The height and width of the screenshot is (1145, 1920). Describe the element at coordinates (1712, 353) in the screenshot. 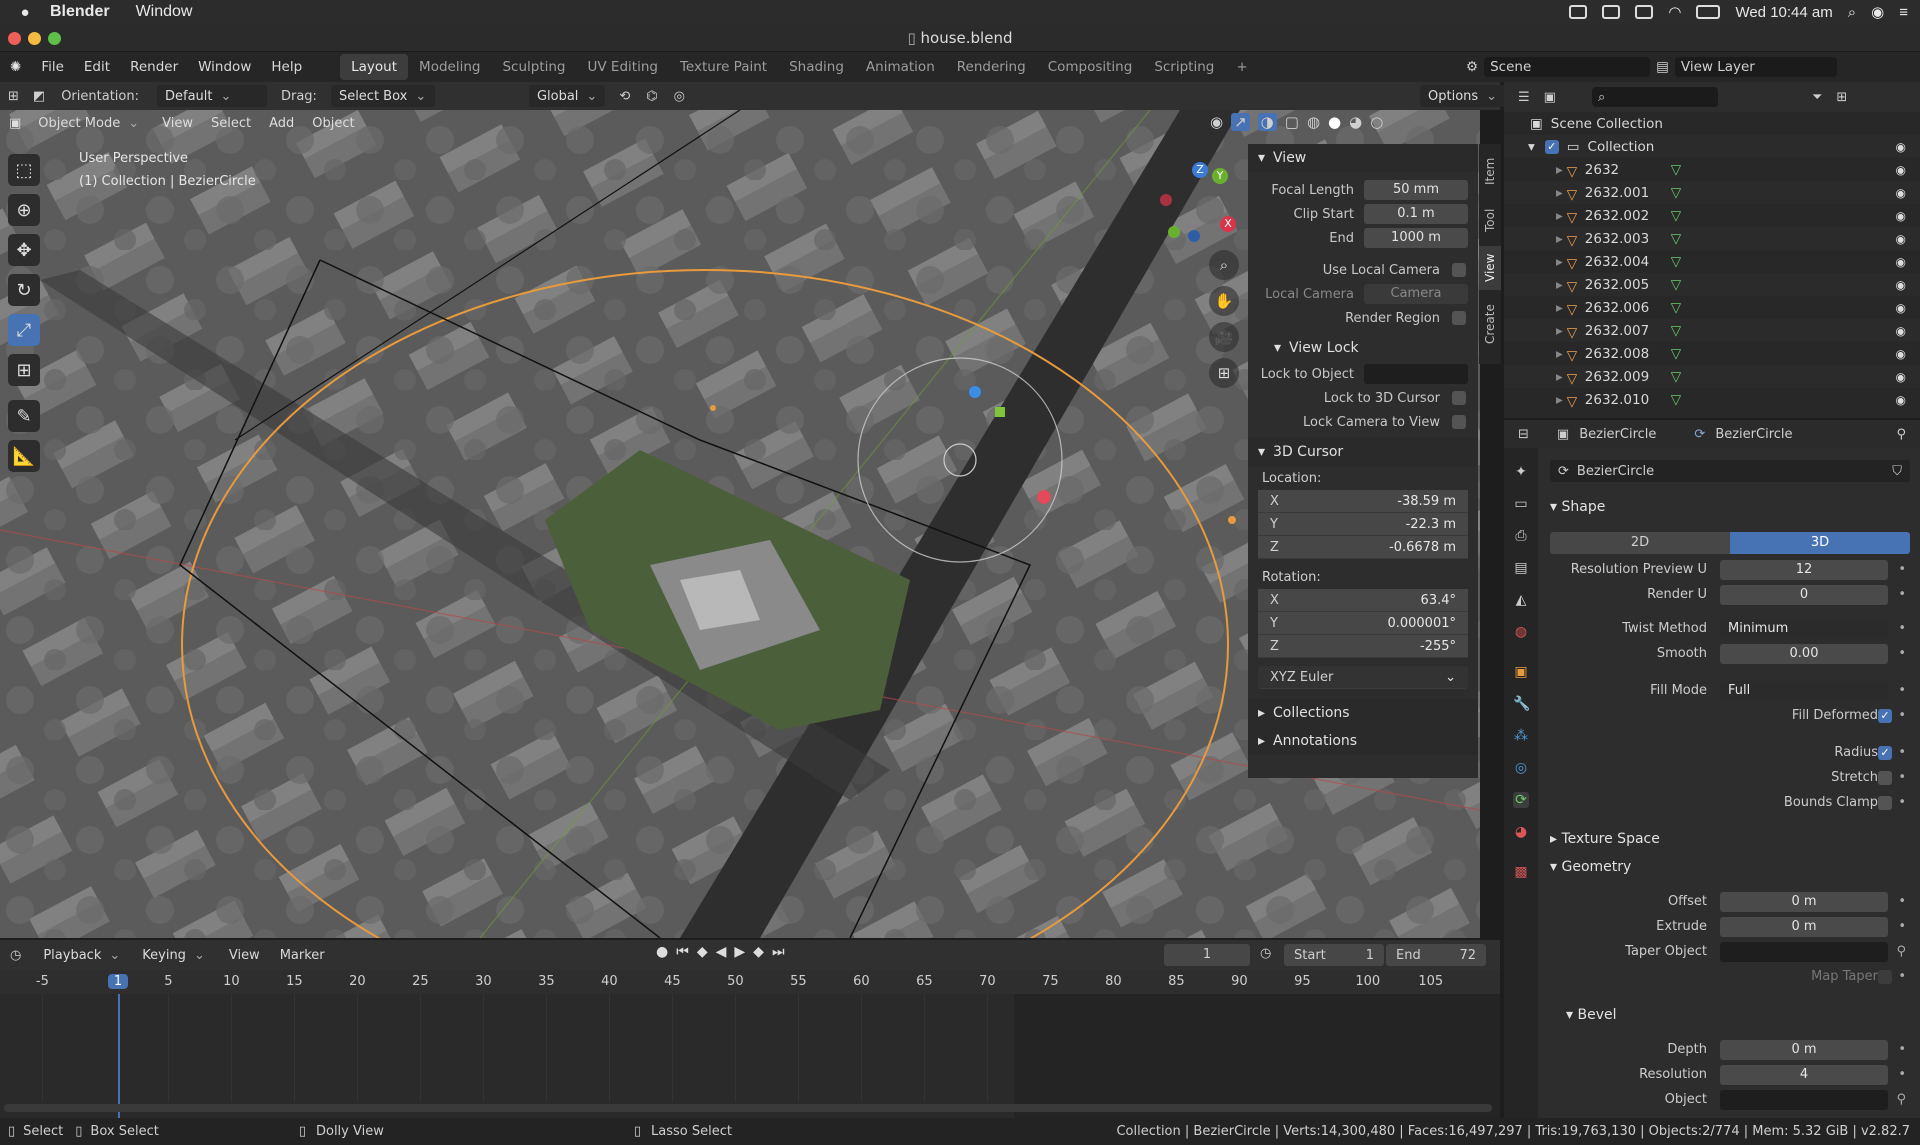

I see `outliner-object-row: ▸ ▽ 2632.008 ▽ ◉` at that location.